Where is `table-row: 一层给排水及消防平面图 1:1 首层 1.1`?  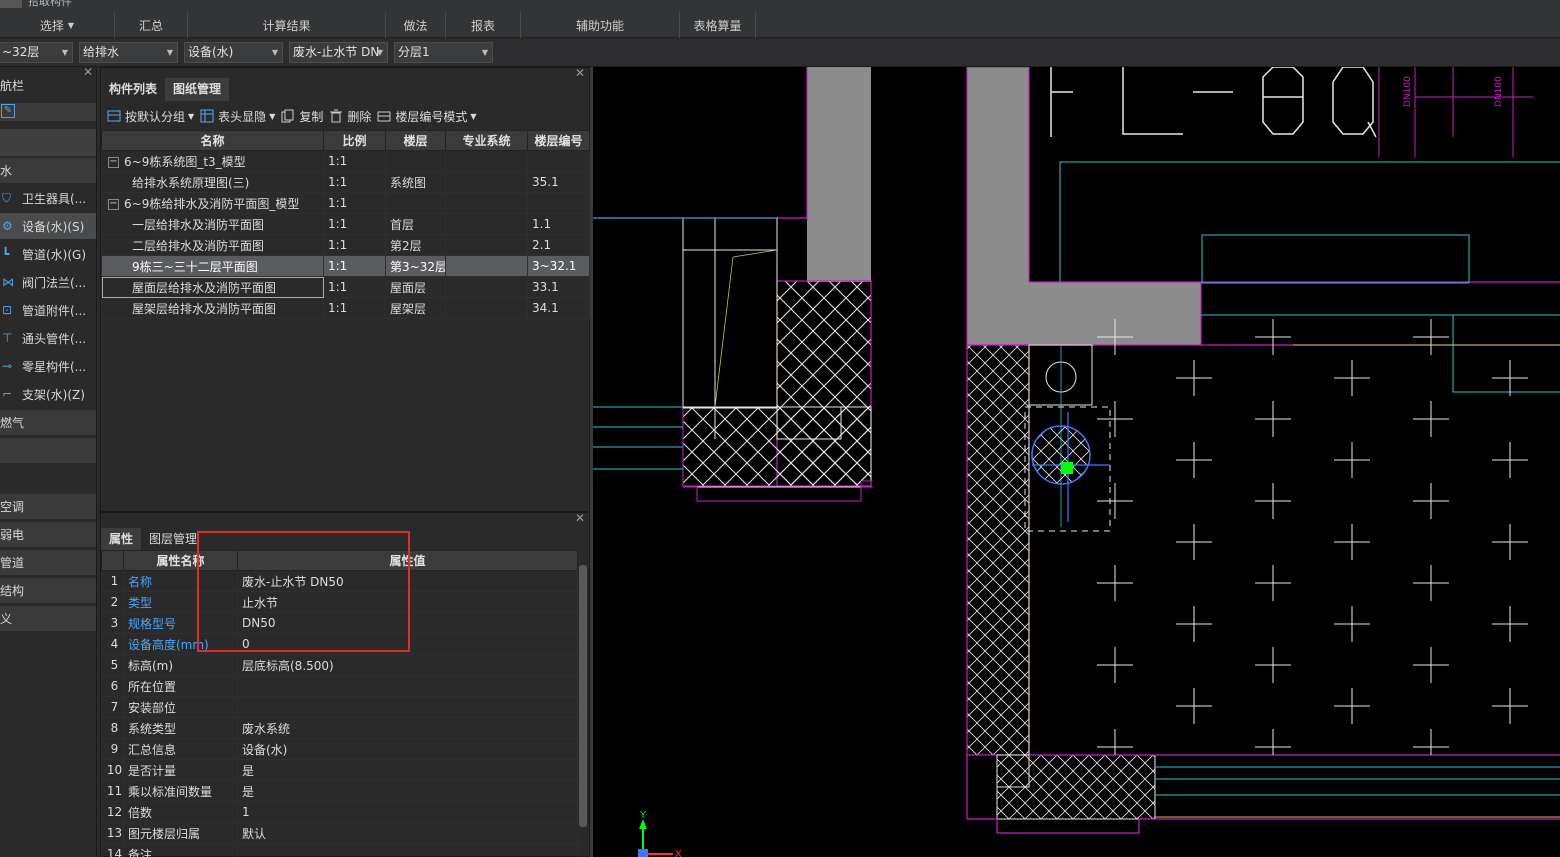 table-row: 一层给排水及消防平面图 1:1 首层 1.1 is located at coordinates (345, 224).